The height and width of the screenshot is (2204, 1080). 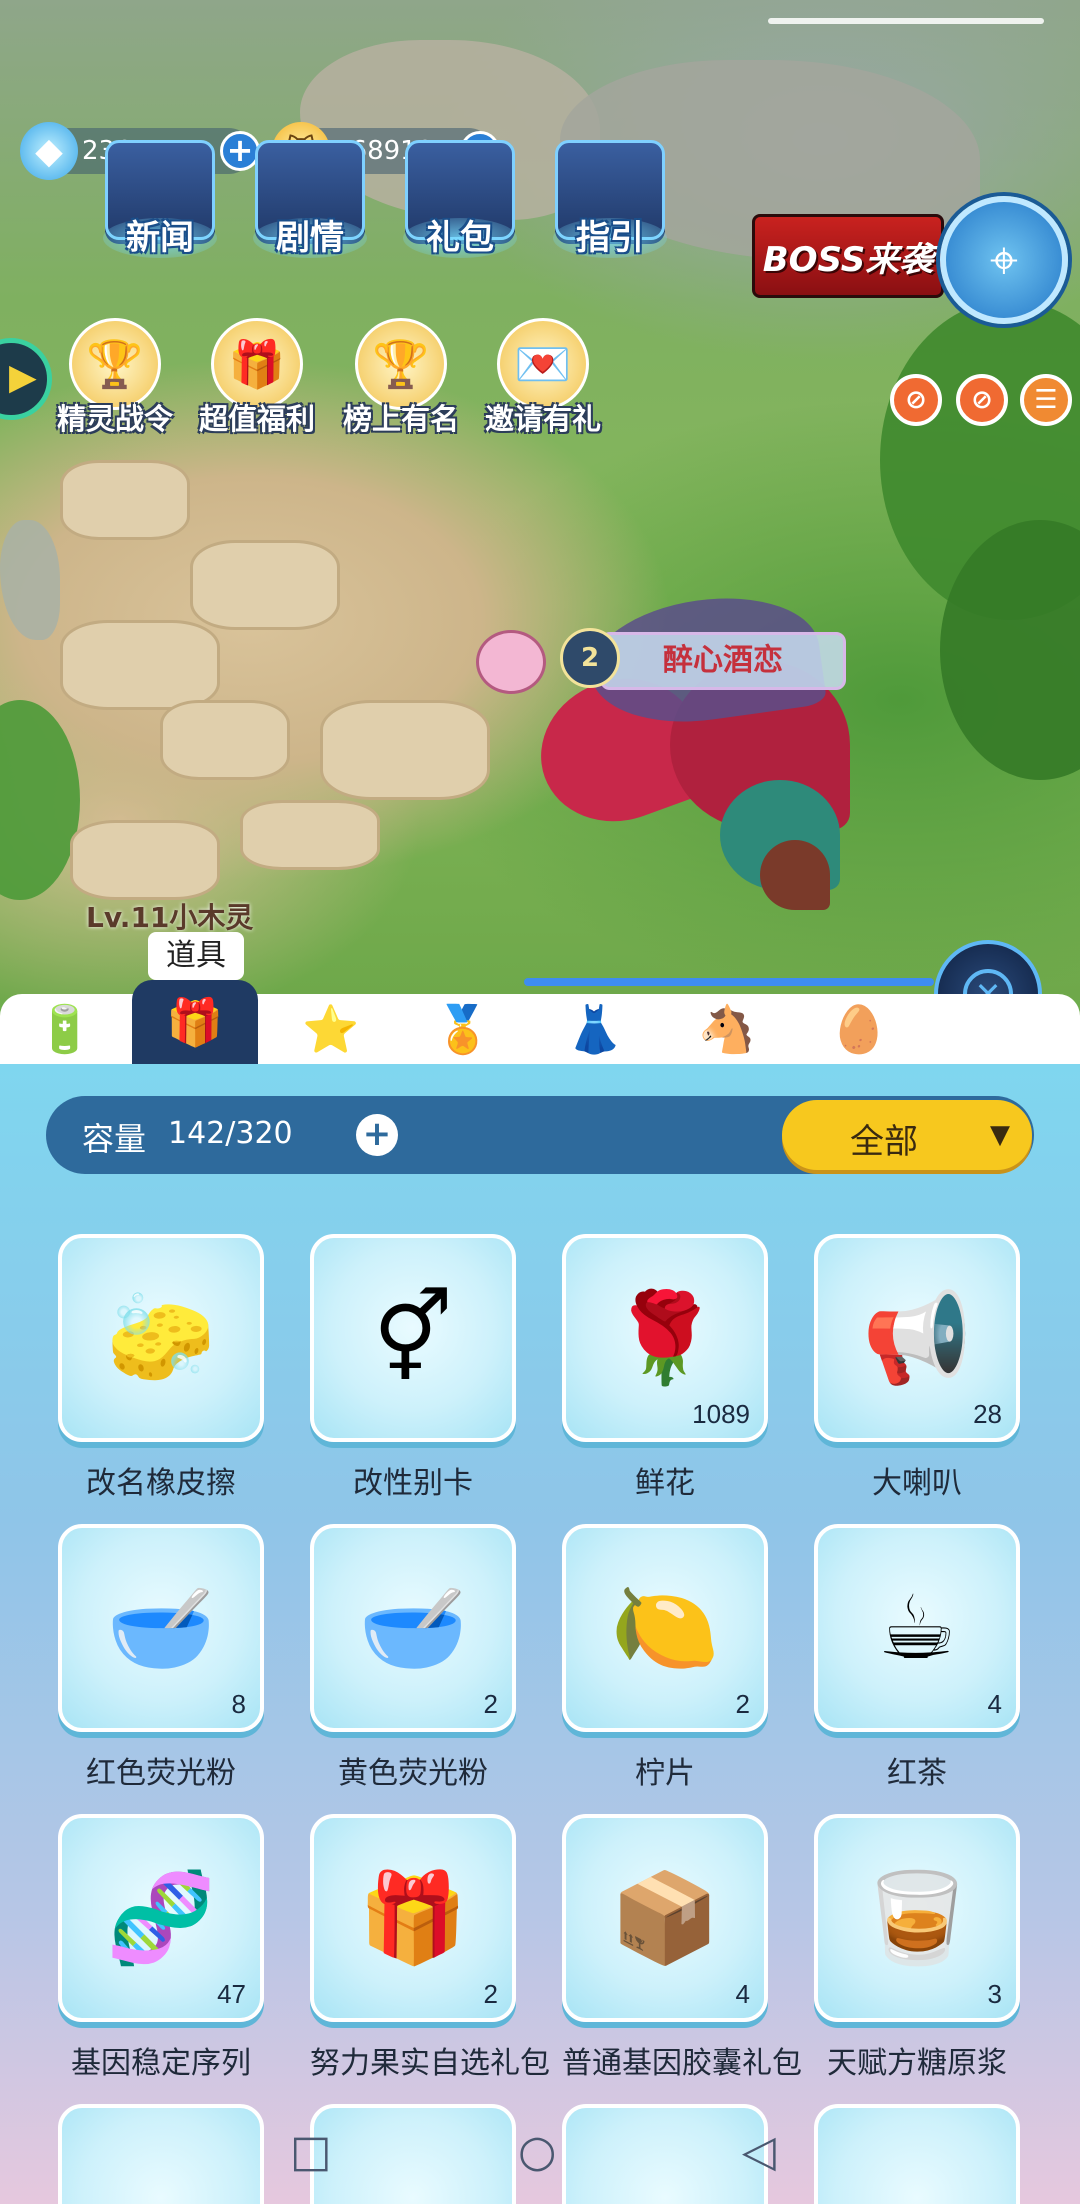 I want to click on tab-rocking-horse: 🐴, so click(x=727, y=1029).